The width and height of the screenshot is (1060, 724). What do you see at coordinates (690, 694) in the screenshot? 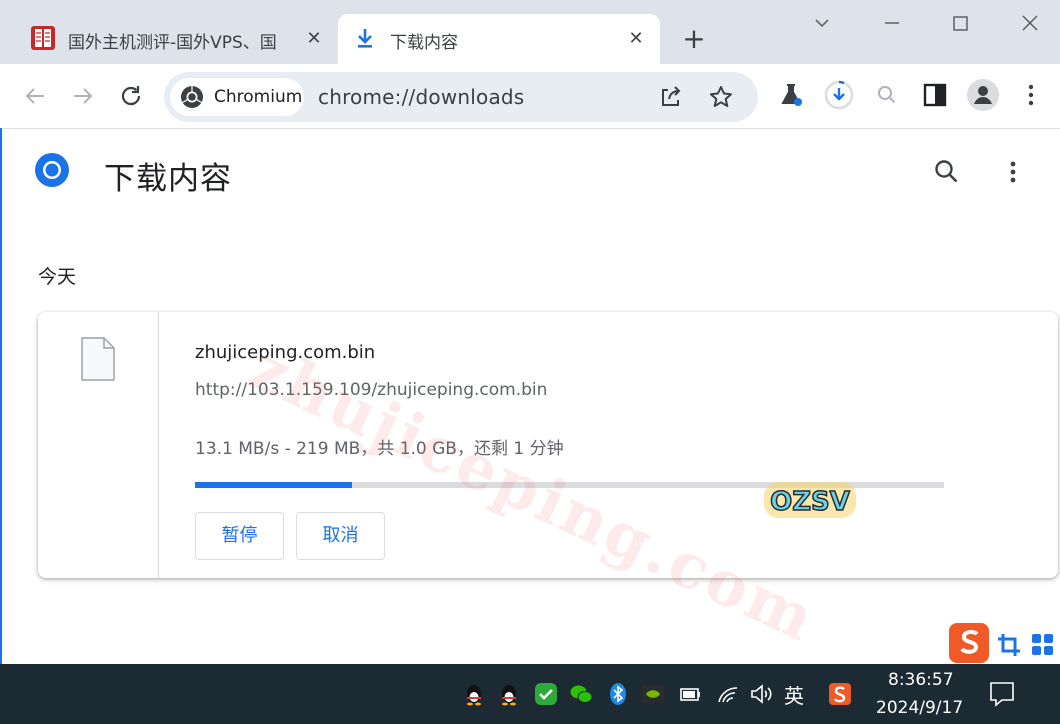
I see `battery-icon` at bounding box center [690, 694].